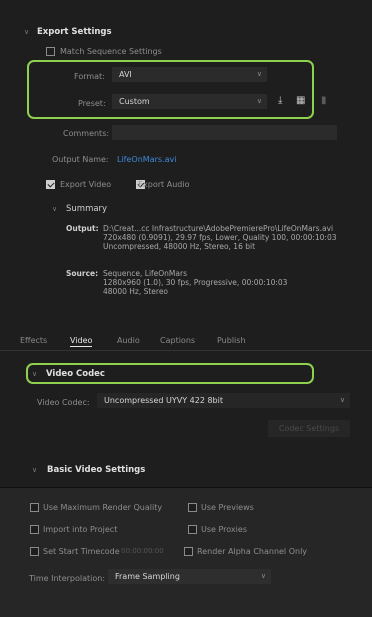  I want to click on video-codec-dropdown: Uncompressed UYVY 422 8bit ∨, so click(223, 400).